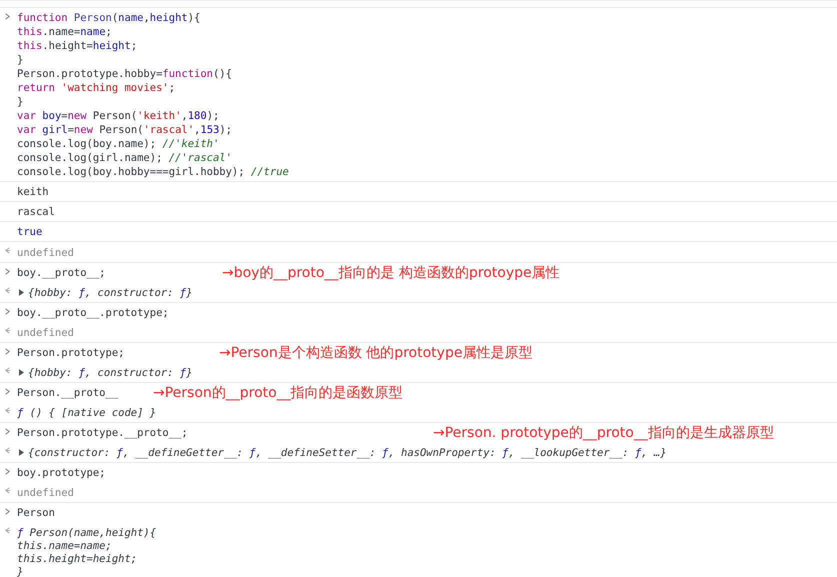 The width and height of the screenshot is (837, 577). What do you see at coordinates (61, 273) in the screenshot?
I see `code-line: boy.__proto__;` at bounding box center [61, 273].